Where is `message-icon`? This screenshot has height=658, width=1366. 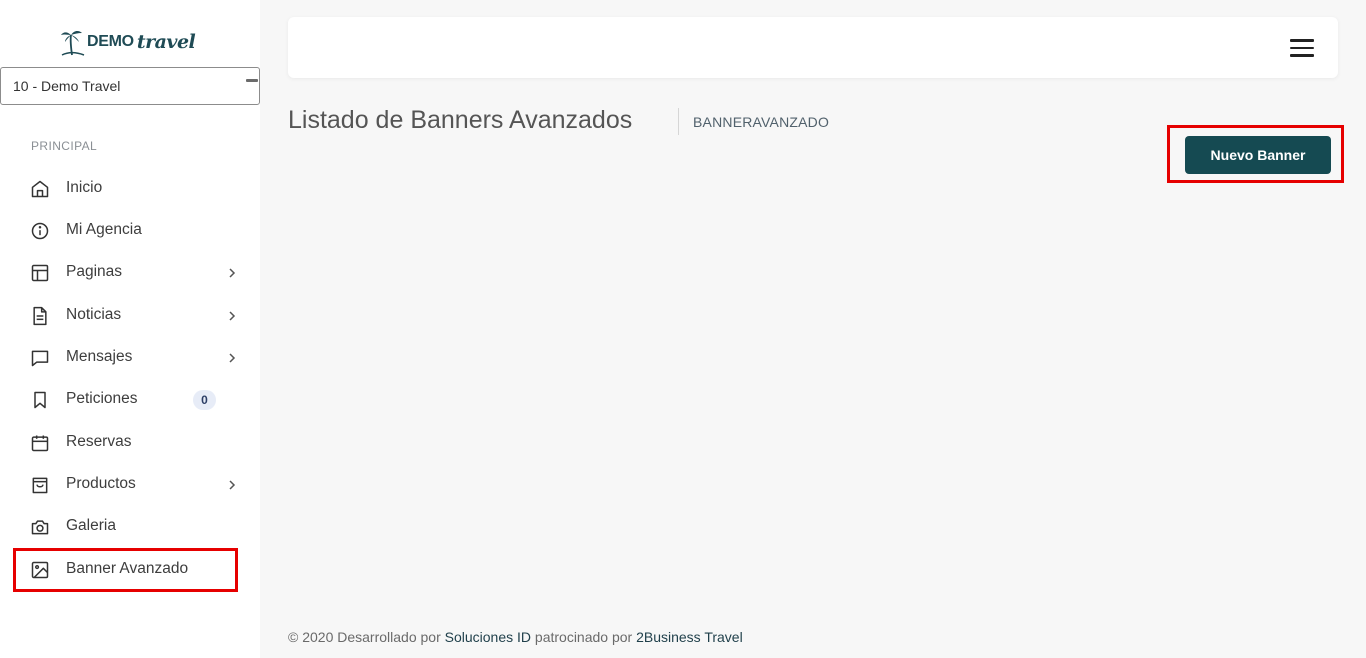 message-icon is located at coordinates (40, 358).